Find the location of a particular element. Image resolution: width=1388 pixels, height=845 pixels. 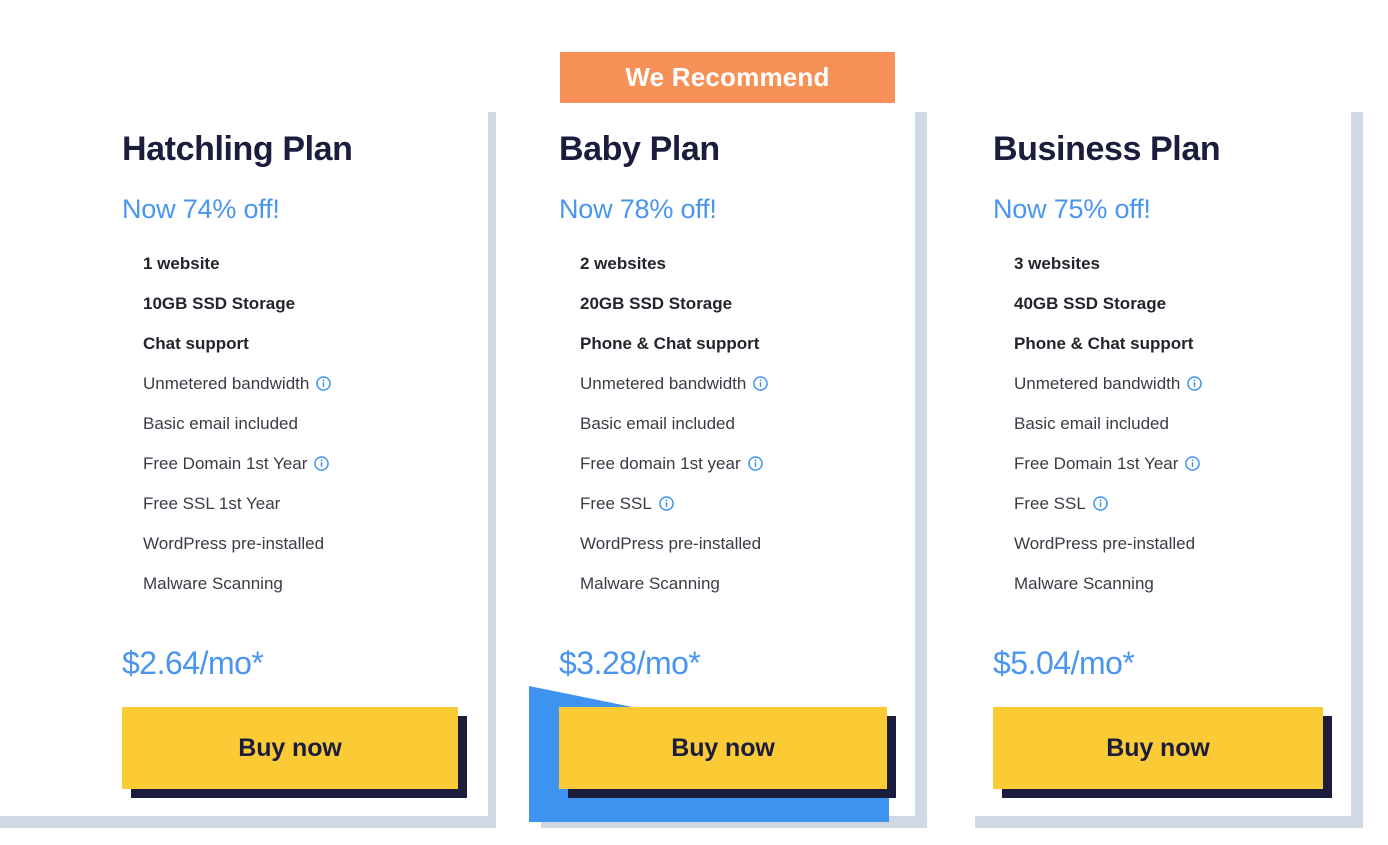

recommend-banner-label: We Recommend is located at coordinates (727, 77).